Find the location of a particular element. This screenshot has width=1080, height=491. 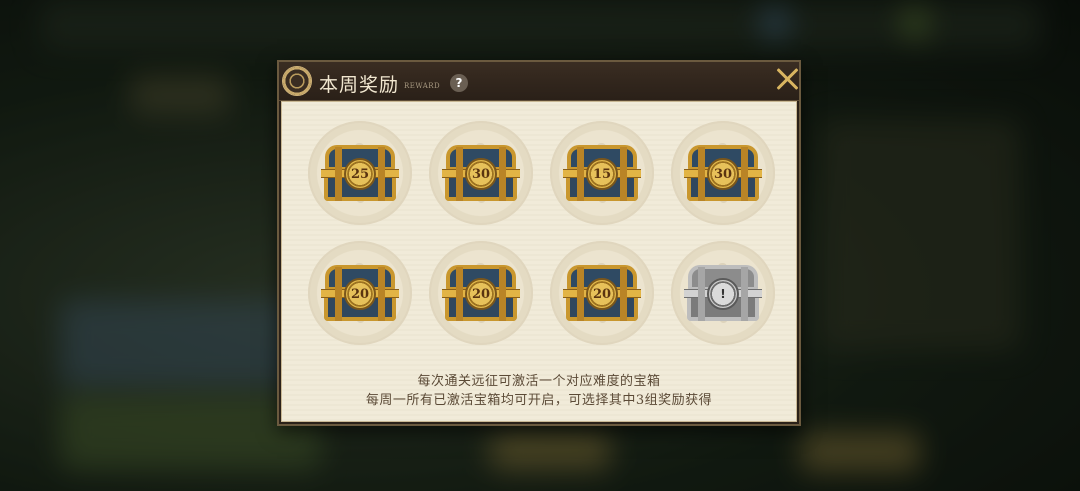

chest-lock-badge: ! is located at coordinates (723, 294).